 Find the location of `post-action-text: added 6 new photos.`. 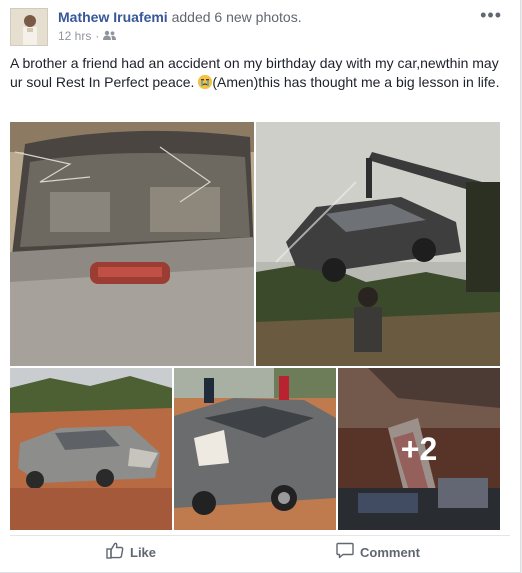

post-action-text: added 6 new photos. is located at coordinates (236, 17).